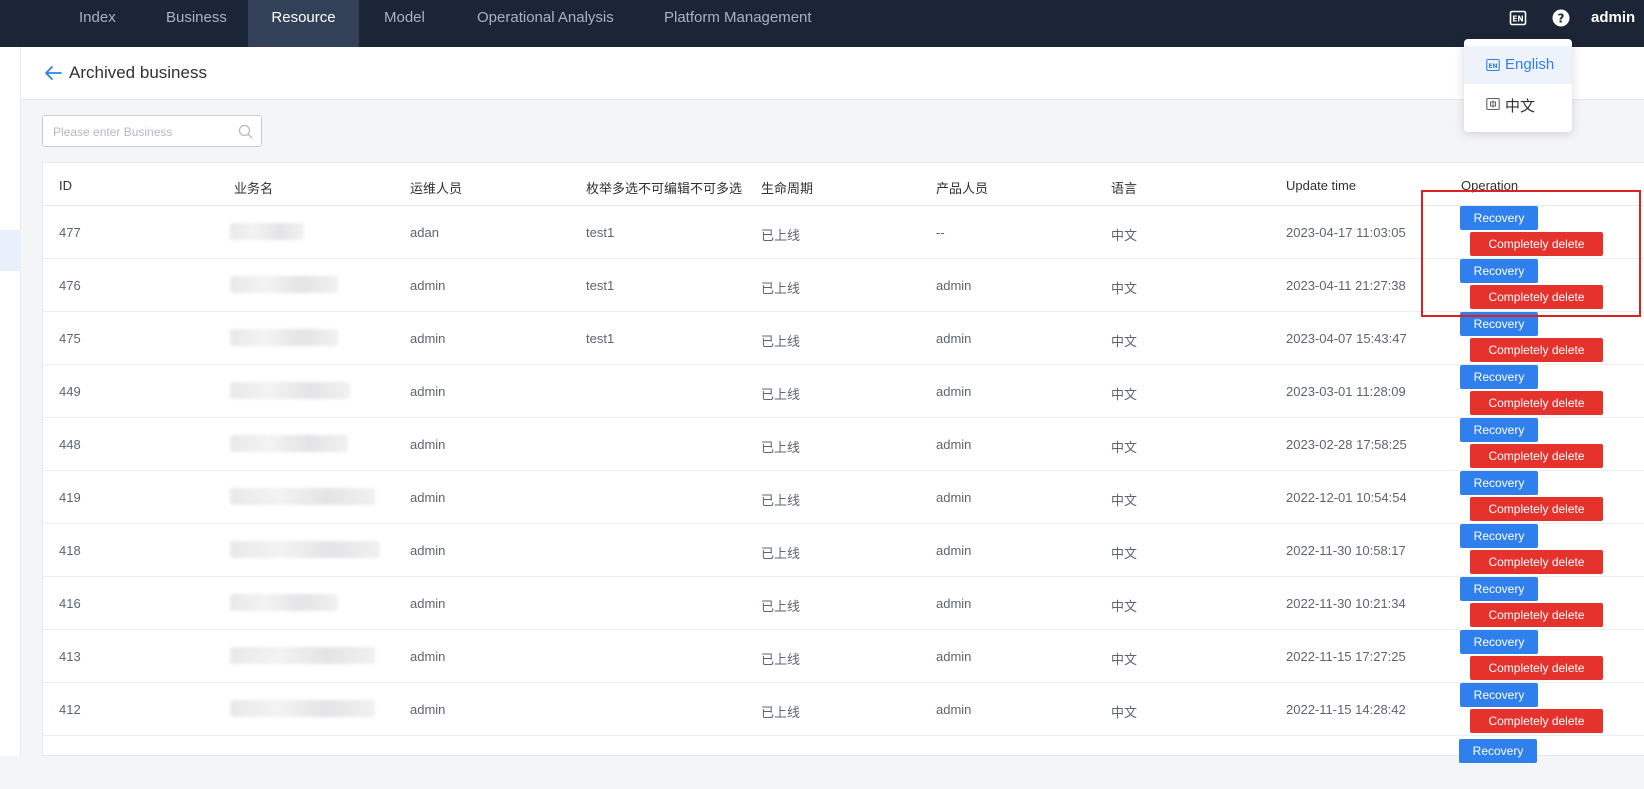 This screenshot has height=789, width=1644. I want to click on nav-item-model: Model, so click(404, 23).